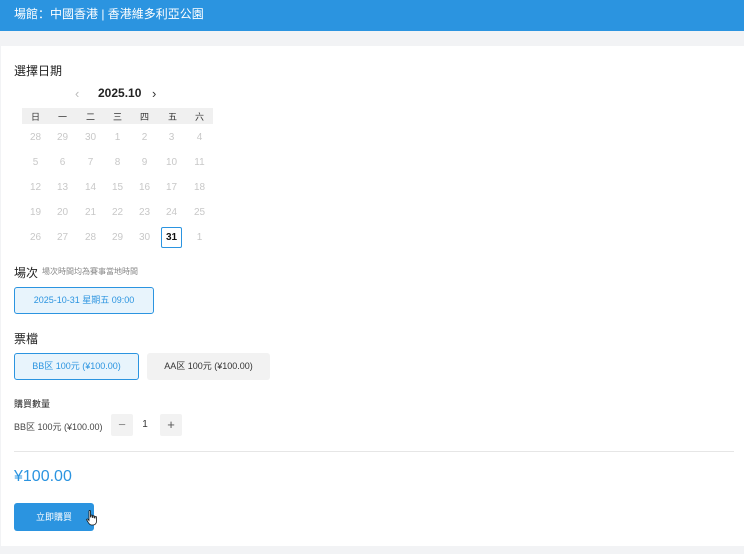 The width and height of the screenshot is (744, 554). I want to click on ticket-option-aa: AA区 100元 (¥100.00), so click(208, 366).